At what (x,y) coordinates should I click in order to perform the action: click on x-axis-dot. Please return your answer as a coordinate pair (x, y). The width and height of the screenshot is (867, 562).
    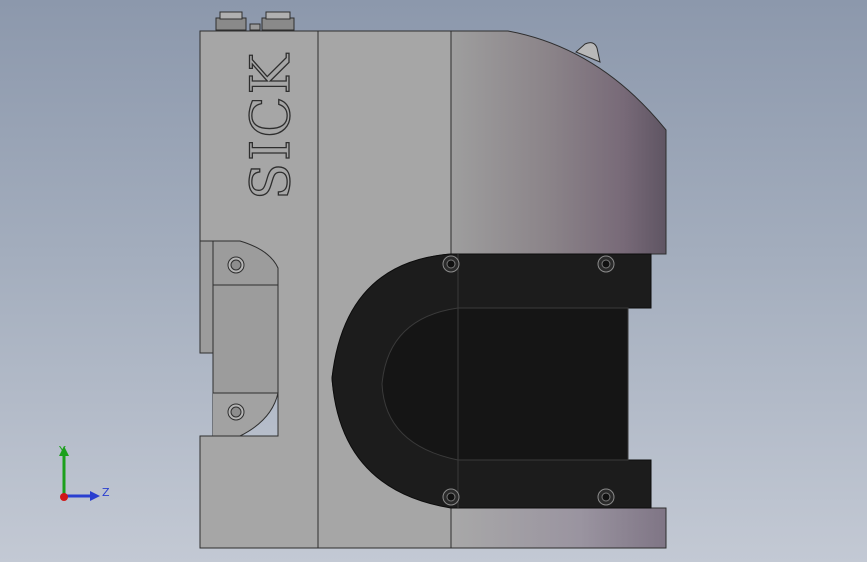
    Looking at the image, I should click on (64, 497).